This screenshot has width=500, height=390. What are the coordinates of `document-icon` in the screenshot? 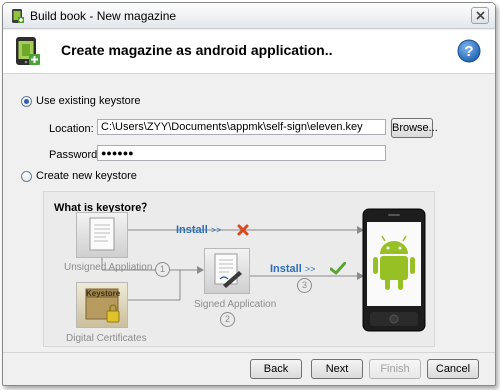 It's located at (102, 234).